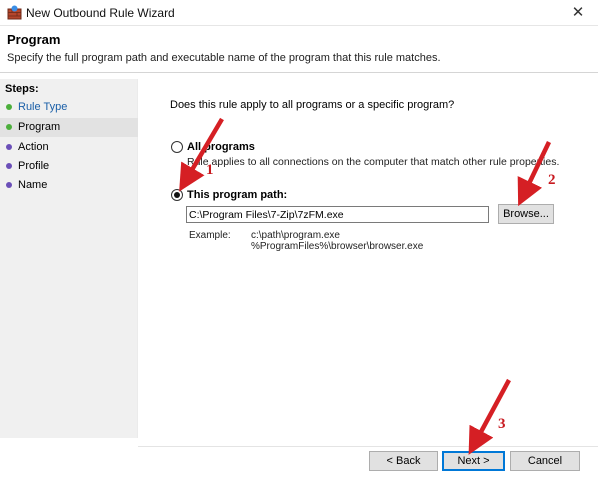  I want to click on annotation-number-1: 1, so click(210, 170).